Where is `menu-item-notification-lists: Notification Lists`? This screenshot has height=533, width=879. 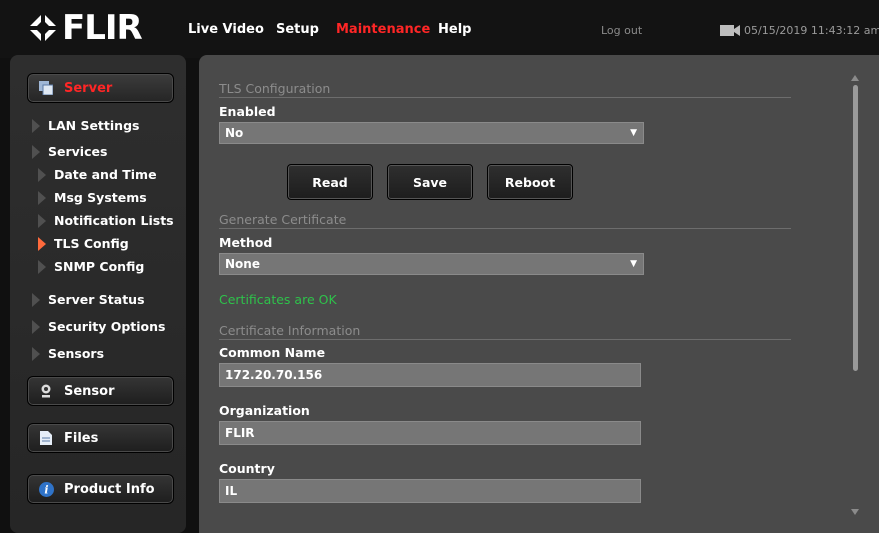
menu-item-notification-lists: Notification Lists is located at coordinates (106, 220).